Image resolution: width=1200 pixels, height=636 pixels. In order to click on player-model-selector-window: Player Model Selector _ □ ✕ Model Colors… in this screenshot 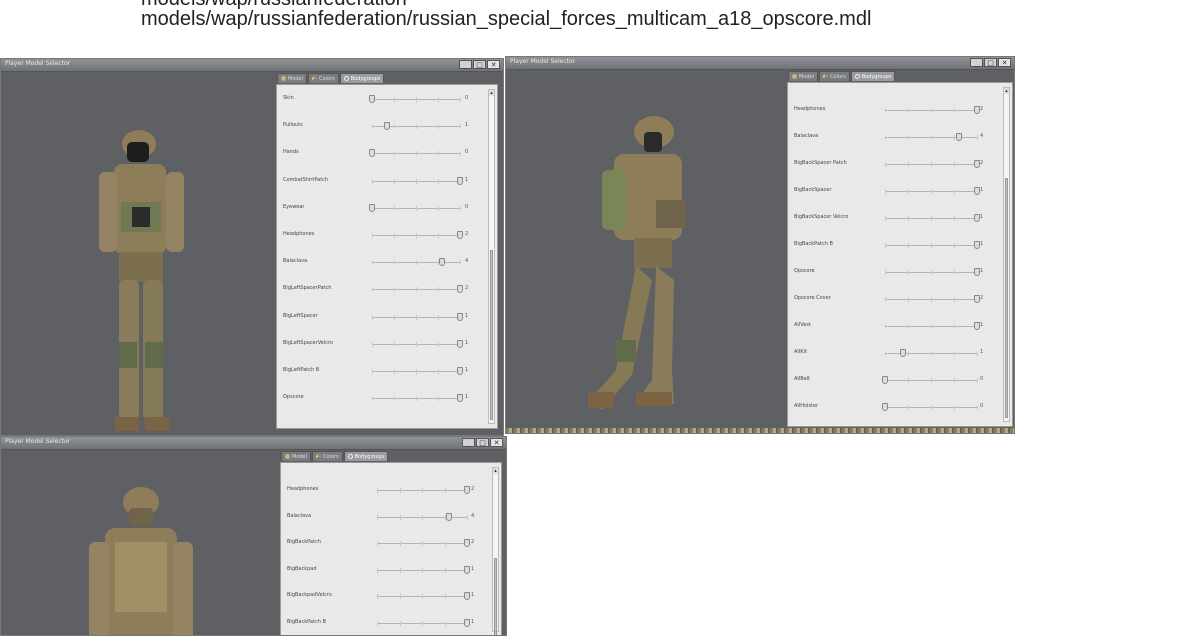, I will do `click(253, 536)`.